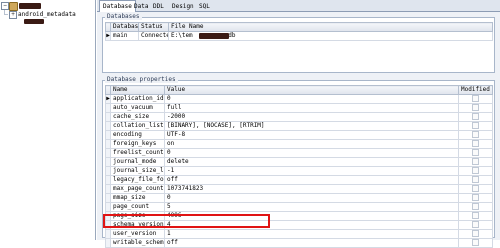 The image size is (500, 248). I want to click on table-row: schema_version 4, so click(299, 225).